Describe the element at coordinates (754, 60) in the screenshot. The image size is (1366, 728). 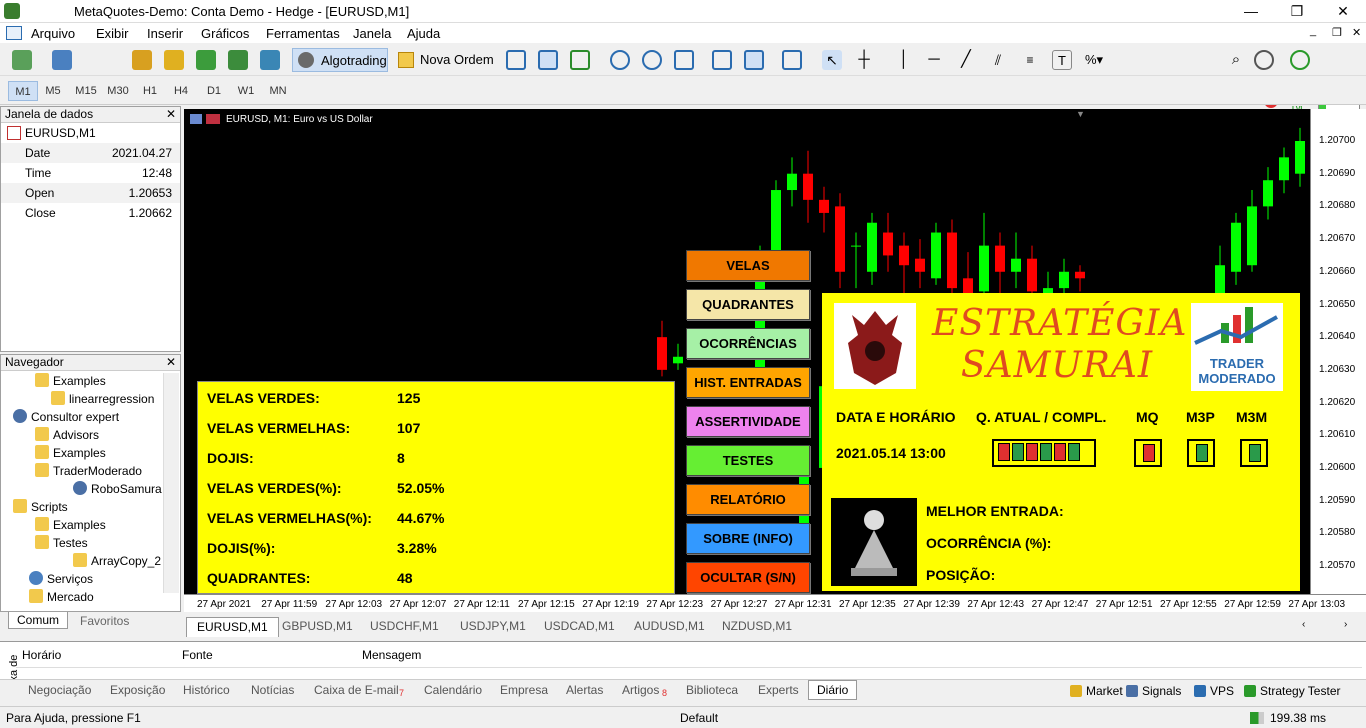
I see `autoscroll-icon` at that location.